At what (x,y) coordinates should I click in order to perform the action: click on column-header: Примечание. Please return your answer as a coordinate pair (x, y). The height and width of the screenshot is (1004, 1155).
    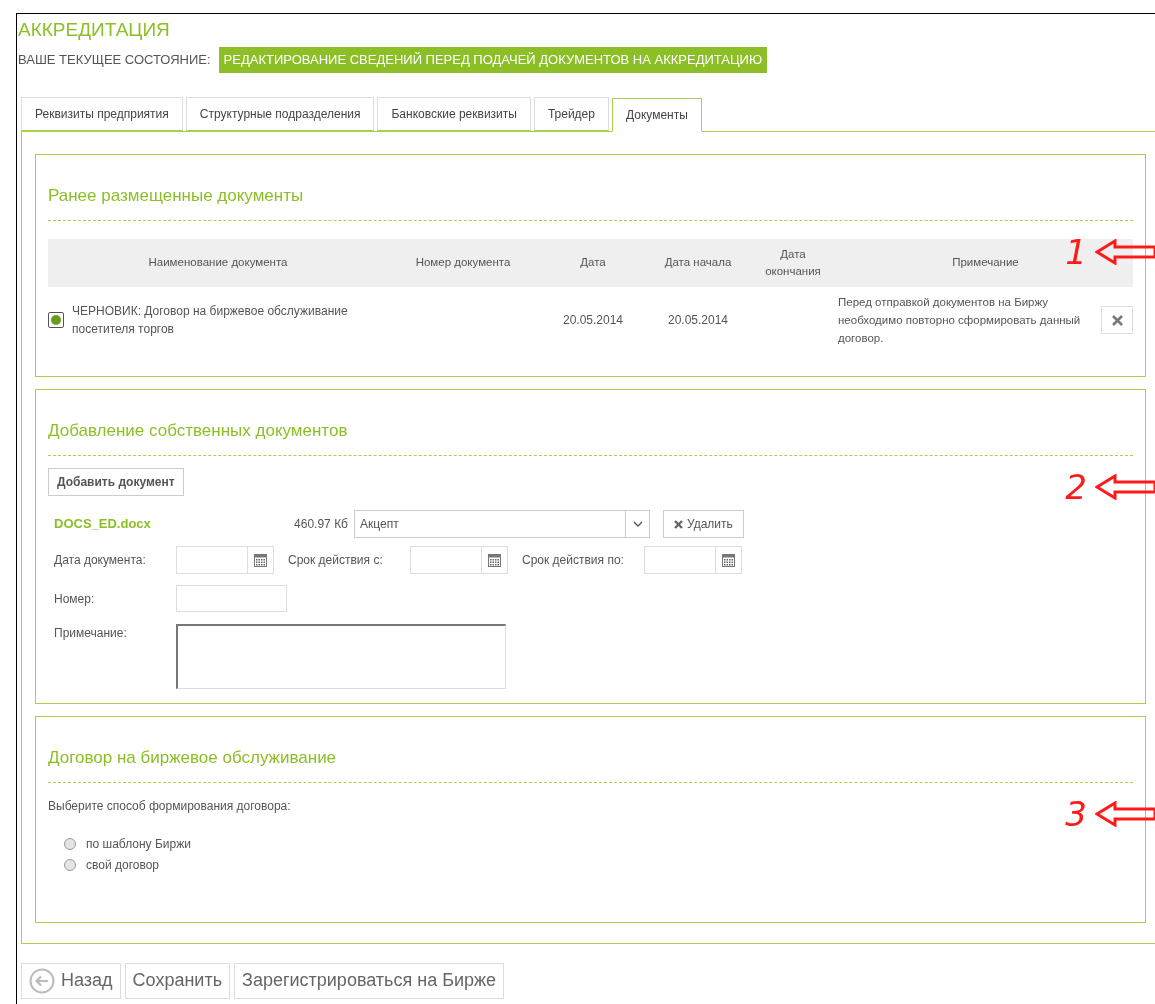
    Looking at the image, I should click on (985, 263).